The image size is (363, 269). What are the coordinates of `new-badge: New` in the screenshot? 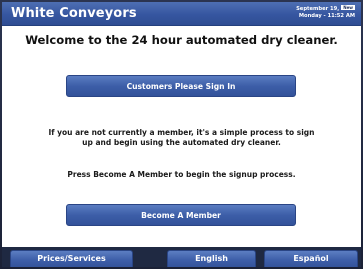 It's located at (348, 7).